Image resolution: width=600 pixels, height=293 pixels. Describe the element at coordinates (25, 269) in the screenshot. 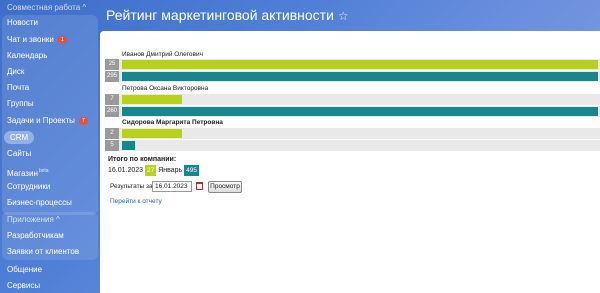

I see `sidebar-item-label: Общение` at that location.